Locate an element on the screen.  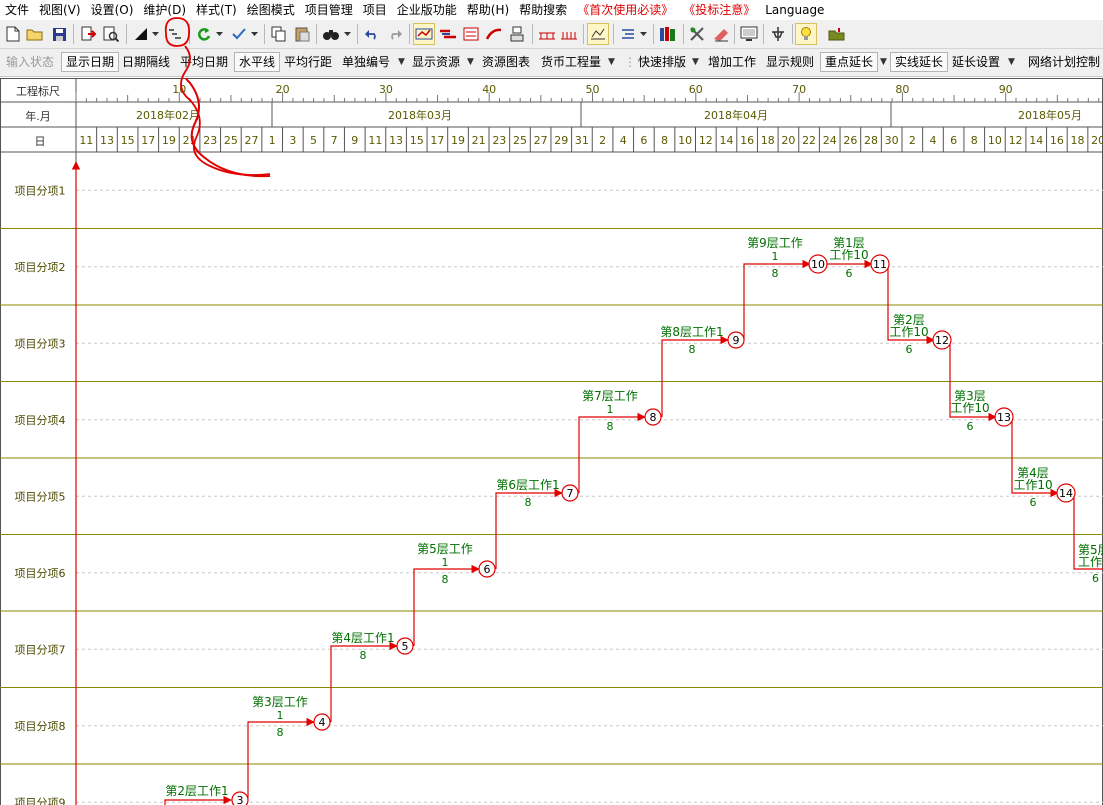
node: 6 is located at coordinates (487, 569).